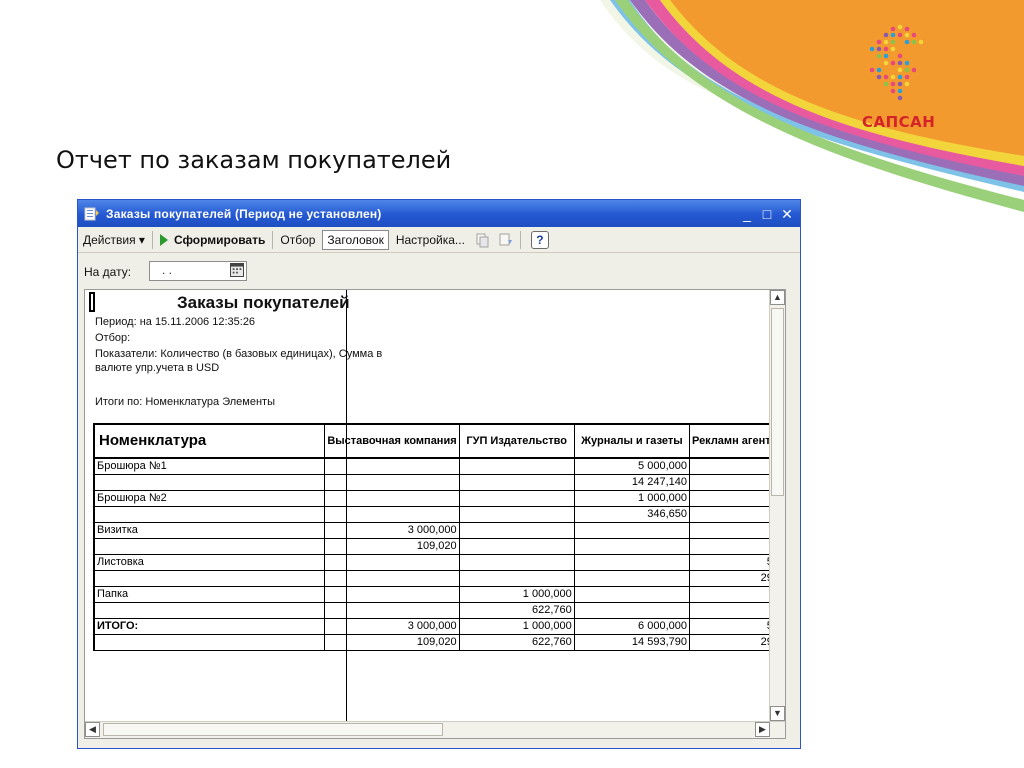  I want to click on table-row: Визитка 3 000,000, so click(439, 530).